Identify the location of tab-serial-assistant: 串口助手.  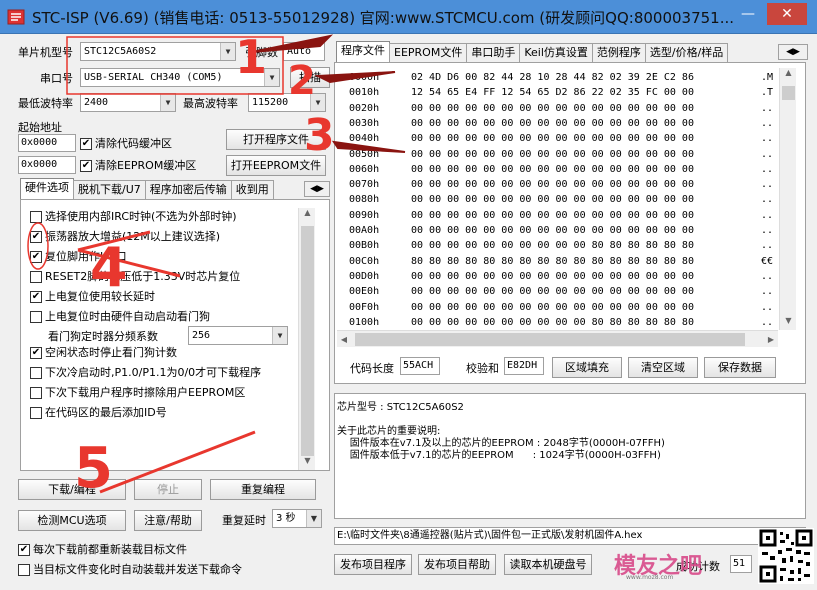
(493, 52).